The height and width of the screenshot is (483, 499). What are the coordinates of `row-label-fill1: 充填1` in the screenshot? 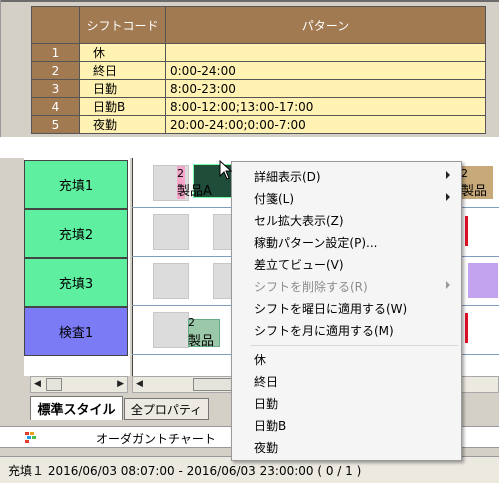 It's located at (76, 184).